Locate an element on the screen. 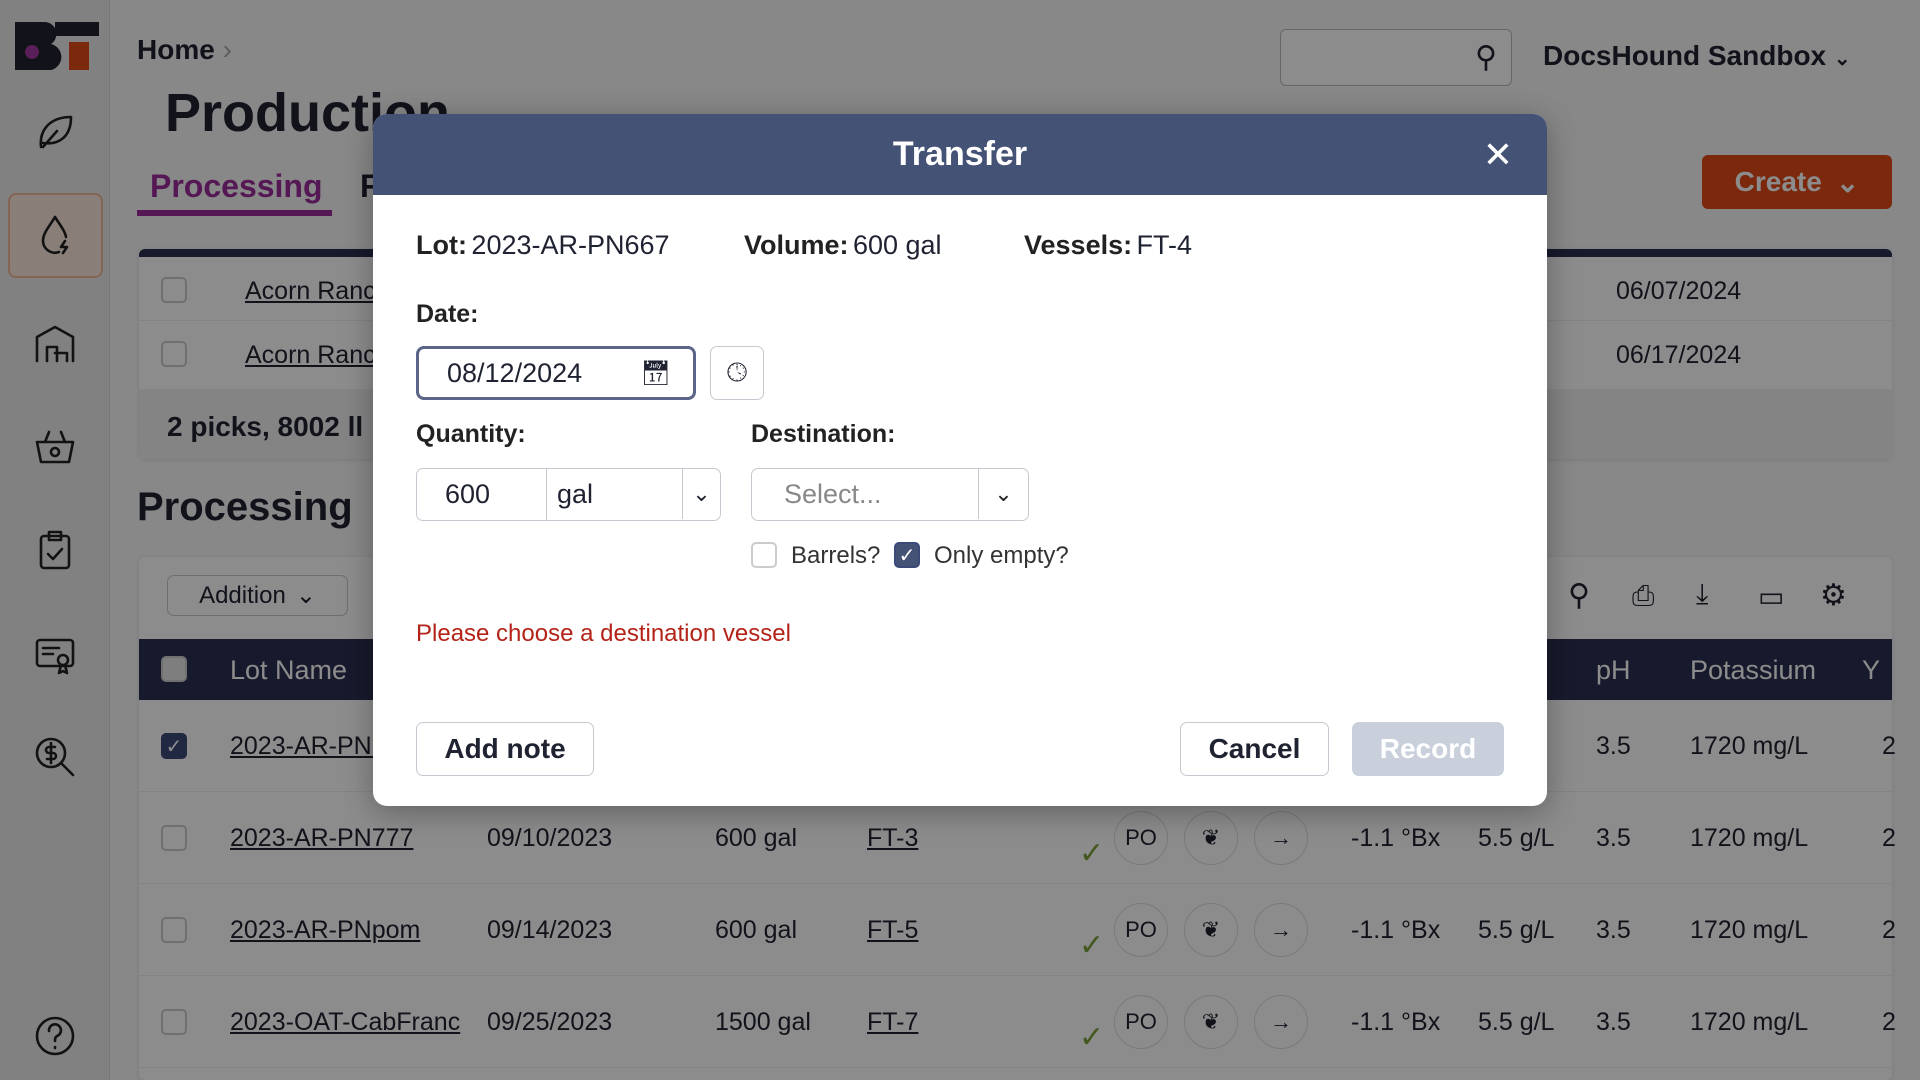  quantity-input: 600 is located at coordinates (481, 494).